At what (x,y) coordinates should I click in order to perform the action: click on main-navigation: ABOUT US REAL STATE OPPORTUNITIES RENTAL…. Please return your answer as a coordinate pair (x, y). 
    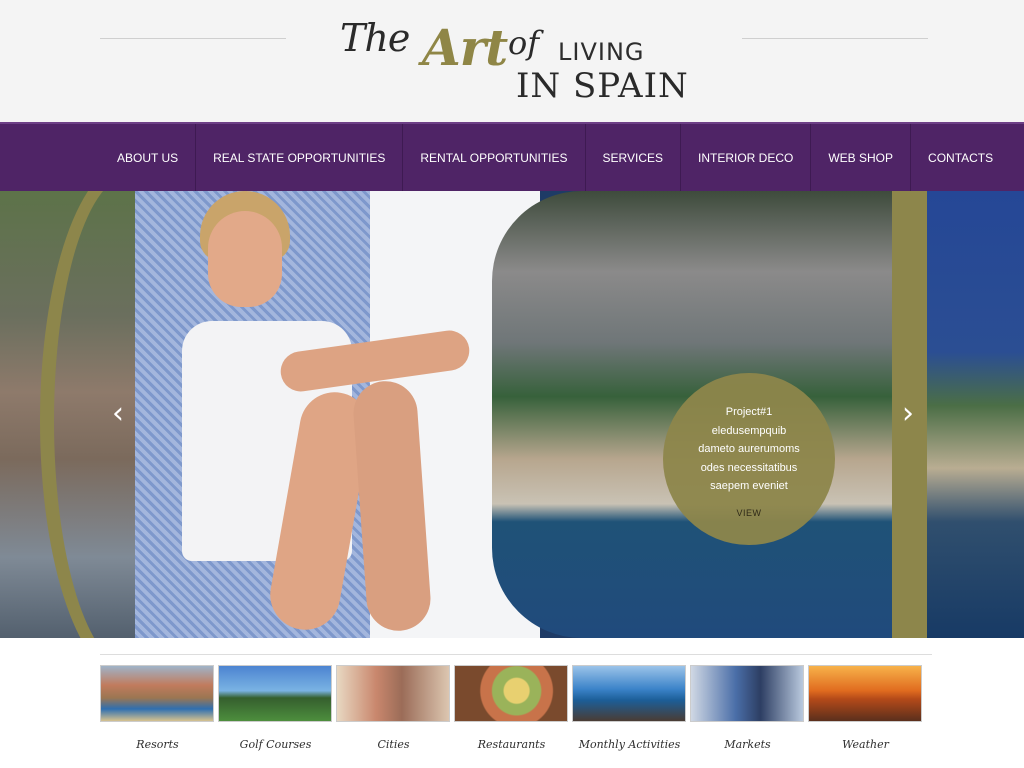
    Looking at the image, I should click on (512, 156).